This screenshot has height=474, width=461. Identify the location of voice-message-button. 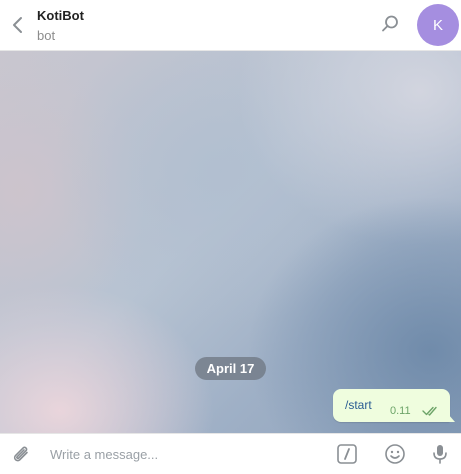
(440, 454).